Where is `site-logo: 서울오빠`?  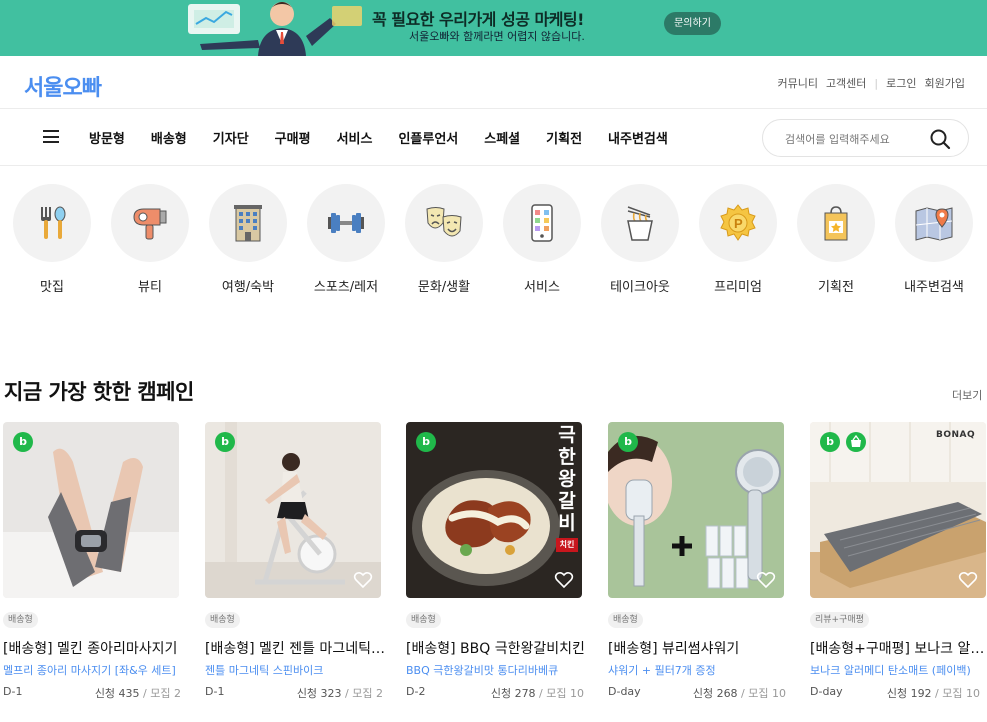
site-logo: 서울오빠 is located at coordinates (63, 86).